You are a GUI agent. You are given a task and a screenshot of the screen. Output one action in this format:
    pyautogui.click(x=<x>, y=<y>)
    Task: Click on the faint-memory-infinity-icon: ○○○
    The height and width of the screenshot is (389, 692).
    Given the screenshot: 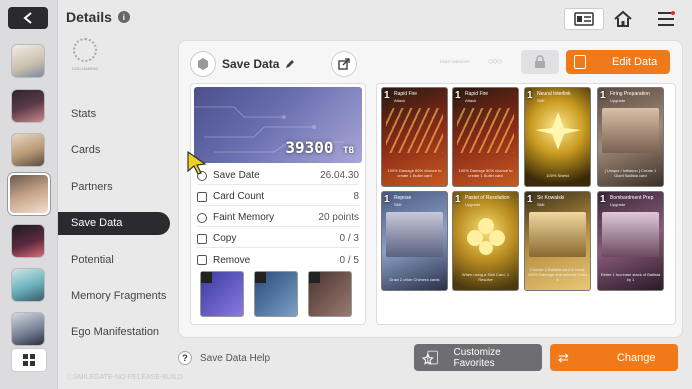 What is the action you would take?
    pyautogui.click(x=495, y=61)
    